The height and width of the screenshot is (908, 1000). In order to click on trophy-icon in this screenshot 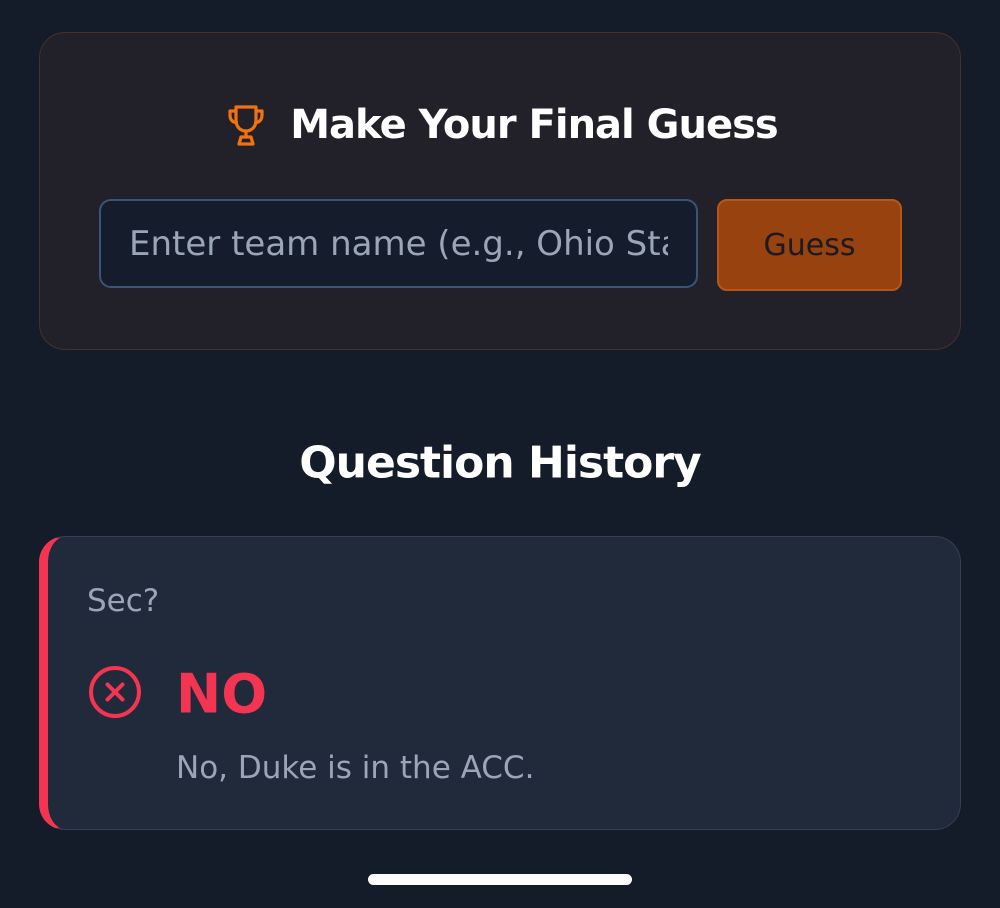, I will do `click(246, 125)`.